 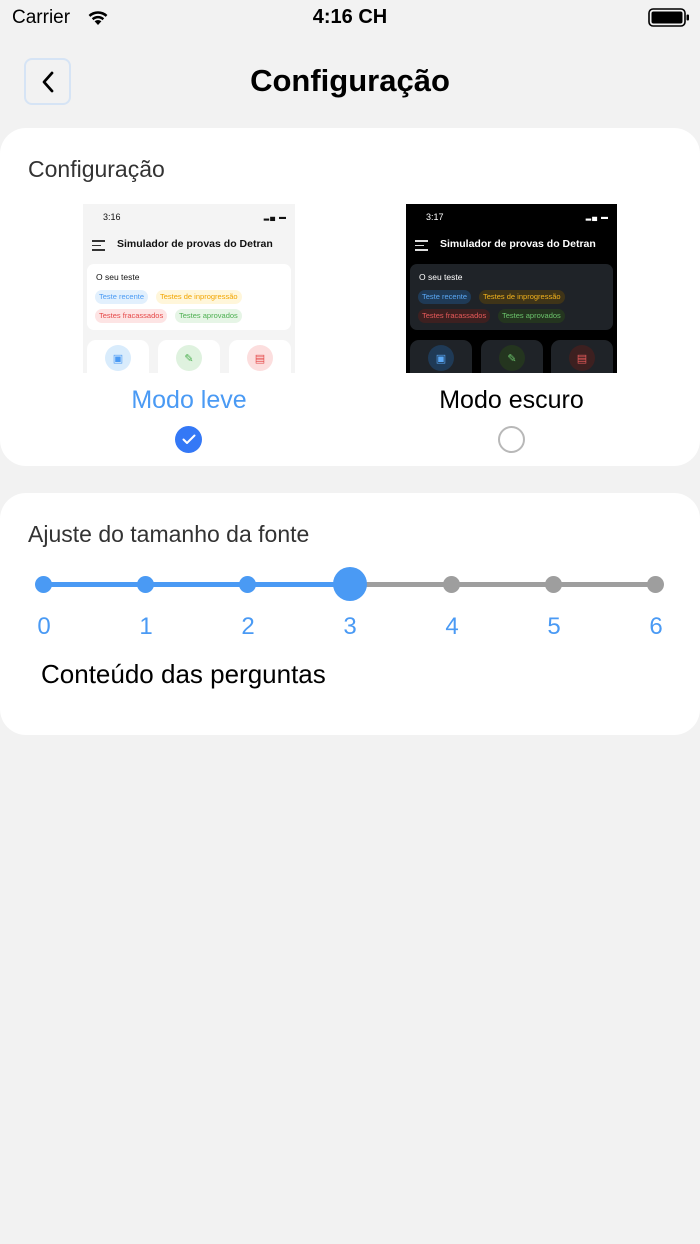 What do you see at coordinates (503, 584) in the screenshot?
I see `slider-track-inactive` at bounding box center [503, 584].